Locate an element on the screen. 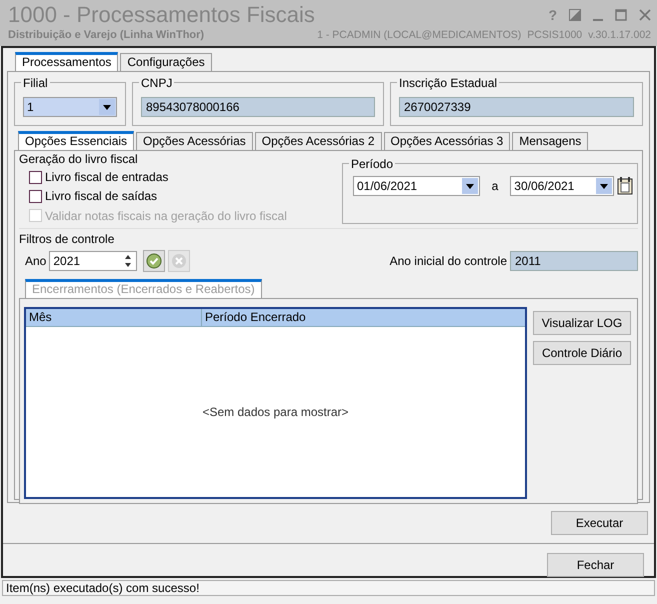 The width and height of the screenshot is (657, 604). tab: Mensagens is located at coordinates (550, 141).